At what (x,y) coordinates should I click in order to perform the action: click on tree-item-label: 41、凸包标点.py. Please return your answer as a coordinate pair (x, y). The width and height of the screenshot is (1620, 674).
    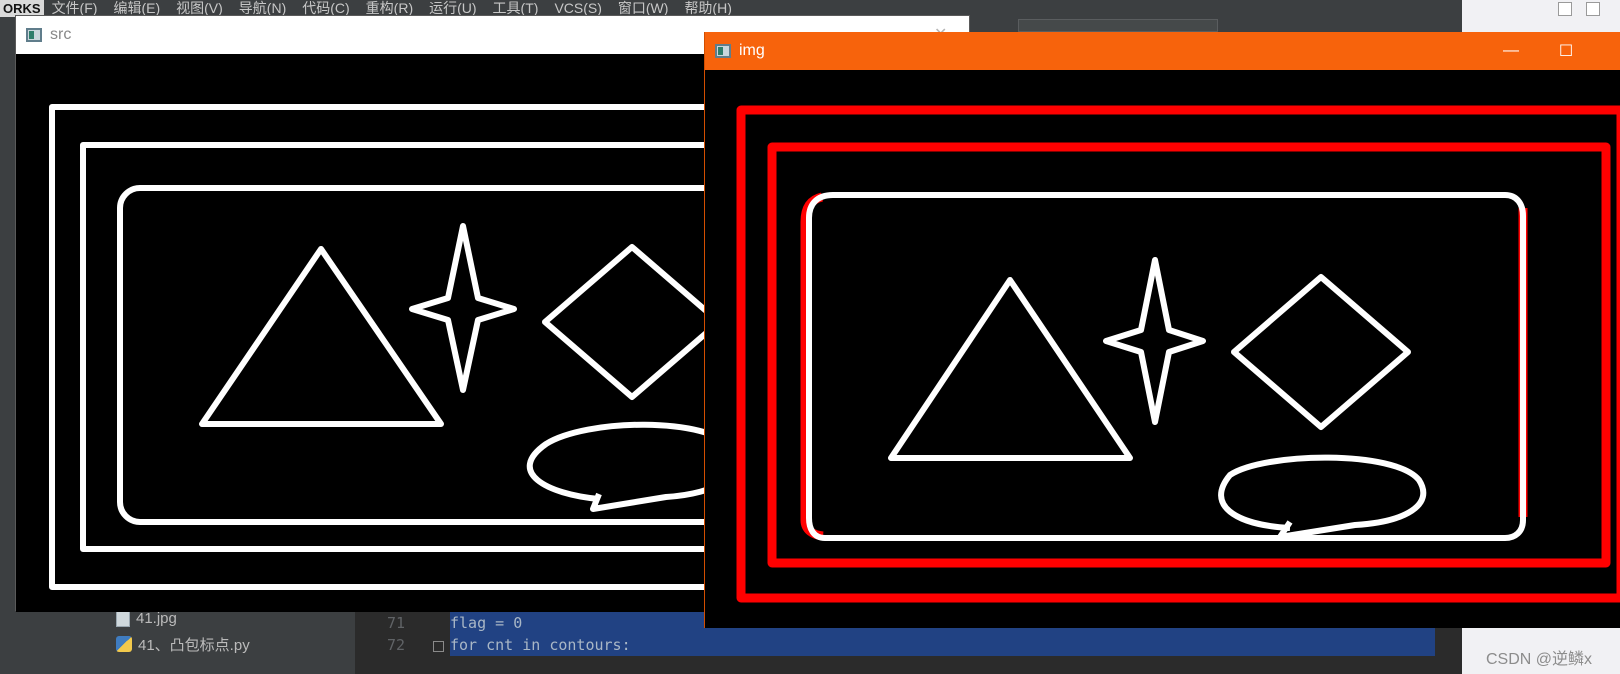
    Looking at the image, I should click on (194, 645).